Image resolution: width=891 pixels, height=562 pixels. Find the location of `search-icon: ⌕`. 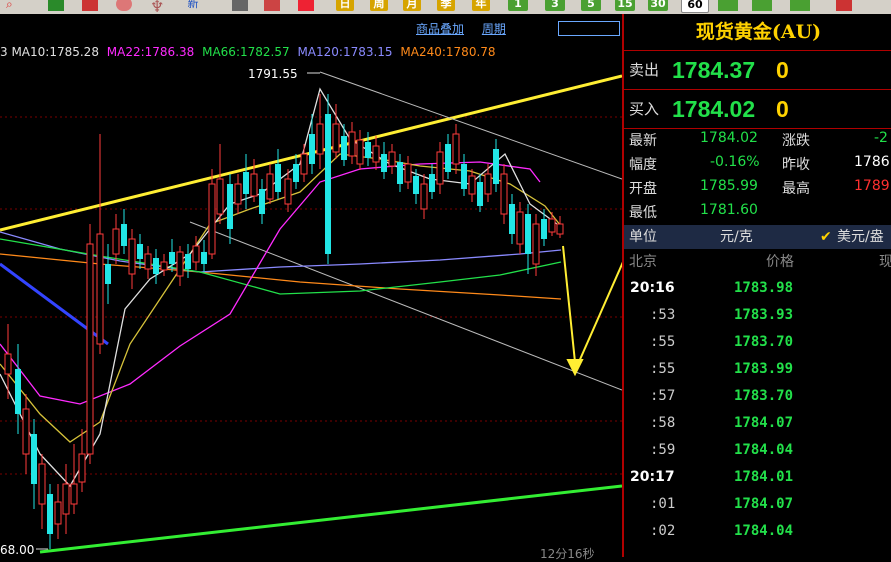

search-icon: ⌕ is located at coordinates (14, 5).